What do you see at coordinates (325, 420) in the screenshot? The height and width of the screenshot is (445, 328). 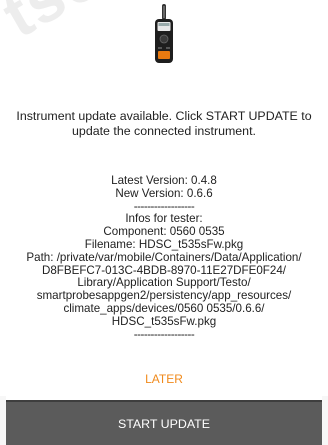 I see `button-border-right` at bounding box center [325, 420].